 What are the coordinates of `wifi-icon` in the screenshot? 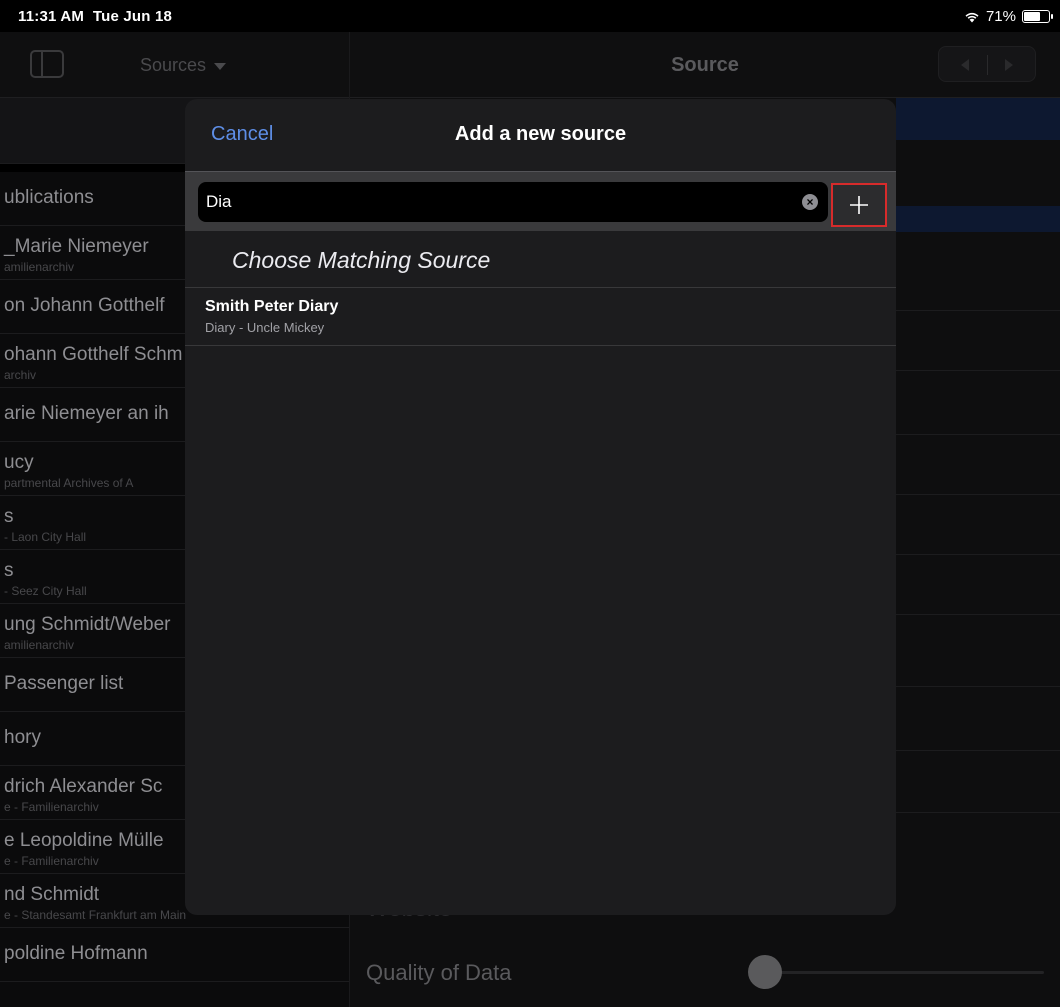 It's located at (972, 17).